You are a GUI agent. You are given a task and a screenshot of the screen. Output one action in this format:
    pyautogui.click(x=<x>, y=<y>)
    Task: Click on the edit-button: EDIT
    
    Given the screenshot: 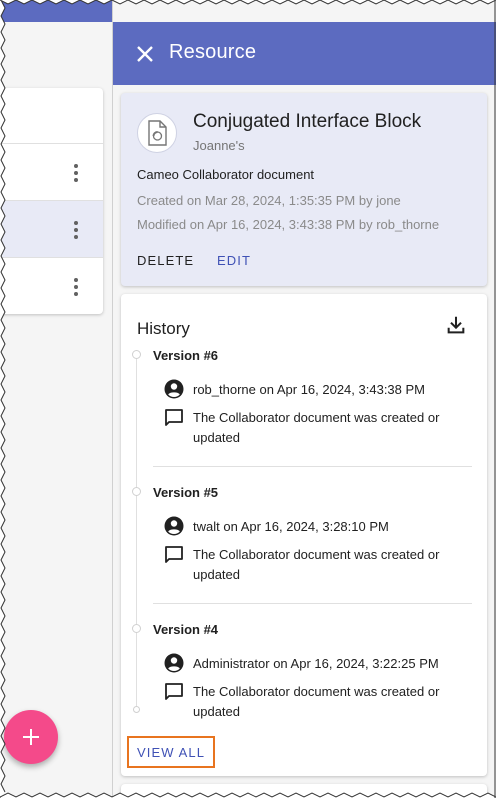 What is the action you would take?
    pyautogui.click(x=234, y=260)
    